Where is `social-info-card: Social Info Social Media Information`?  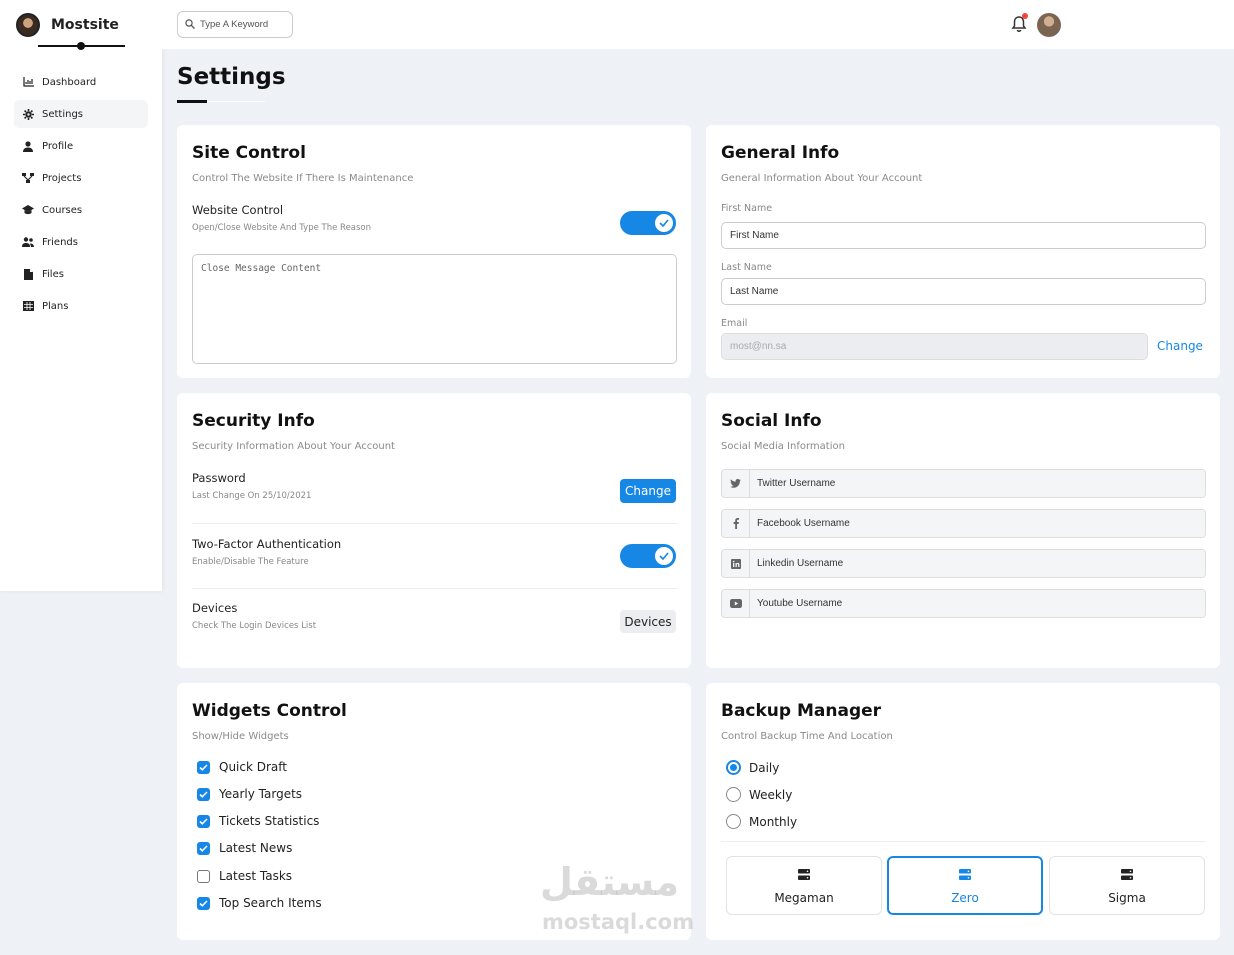 social-info-card: Social Info Social Media Information is located at coordinates (963, 530).